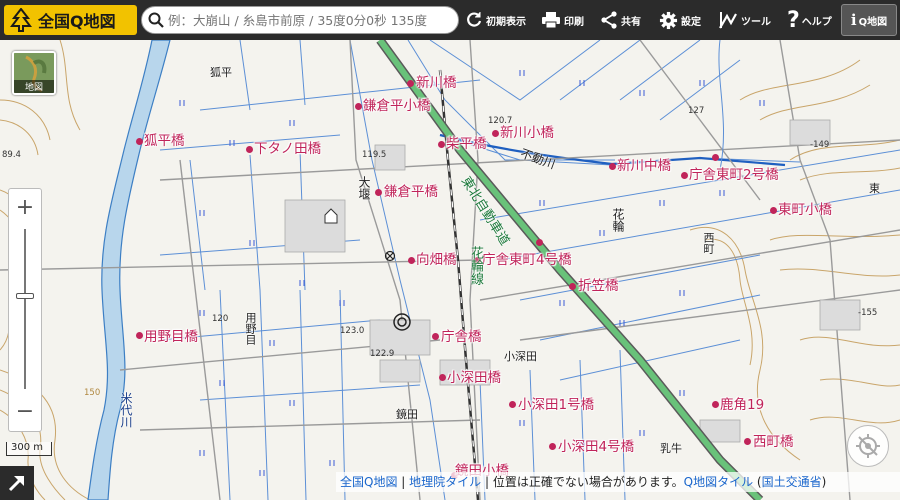 The width and height of the screenshot is (900, 500). I want to click on elevation-label: 123.0, so click(352, 331).